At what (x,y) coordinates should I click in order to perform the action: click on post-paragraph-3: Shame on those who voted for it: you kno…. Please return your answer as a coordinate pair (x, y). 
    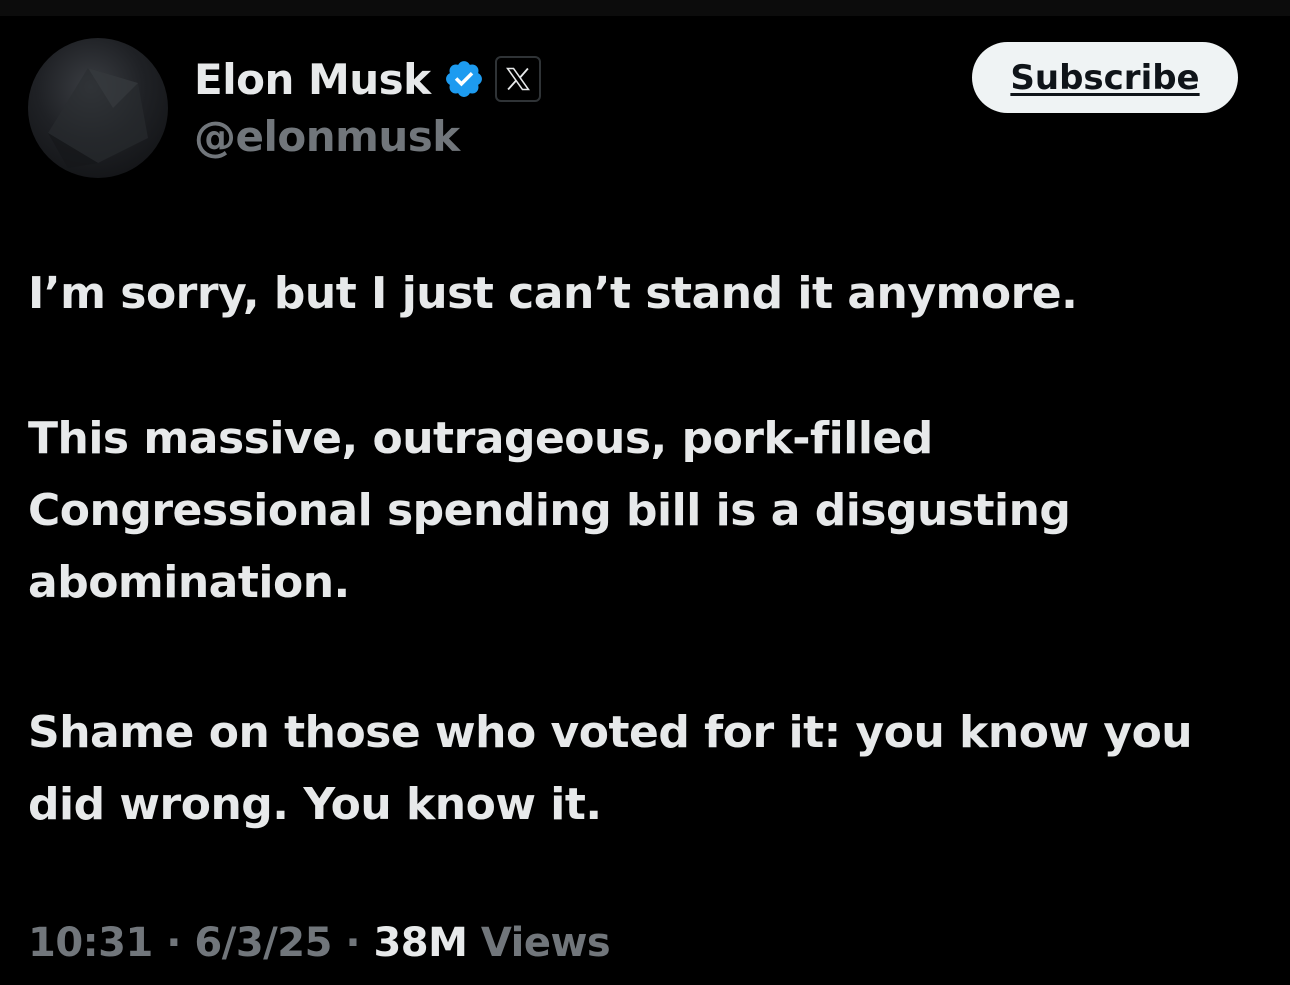
    Looking at the image, I should click on (648, 769).